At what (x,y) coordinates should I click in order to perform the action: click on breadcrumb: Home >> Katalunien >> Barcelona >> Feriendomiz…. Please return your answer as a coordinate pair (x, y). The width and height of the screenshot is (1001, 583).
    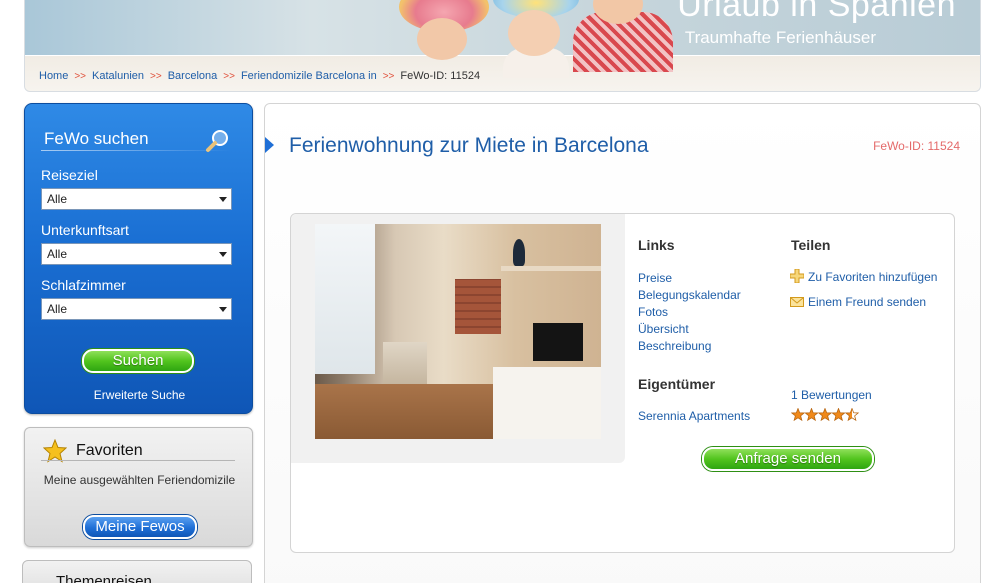
    Looking at the image, I should click on (259, 76).